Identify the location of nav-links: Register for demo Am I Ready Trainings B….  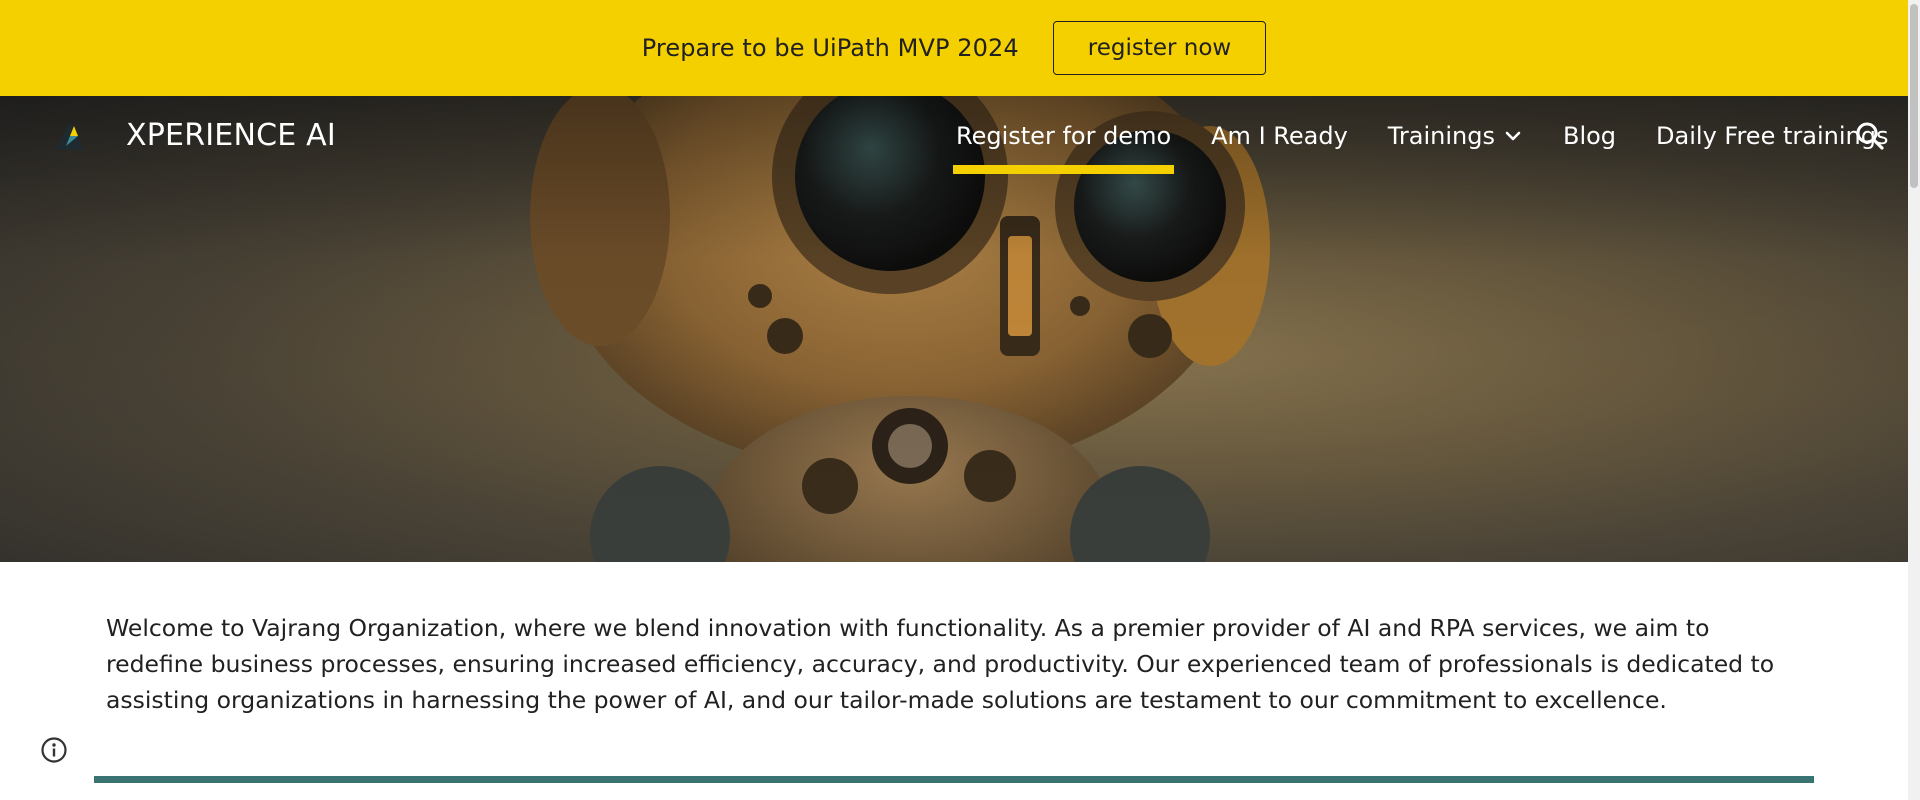
(1436, 148).